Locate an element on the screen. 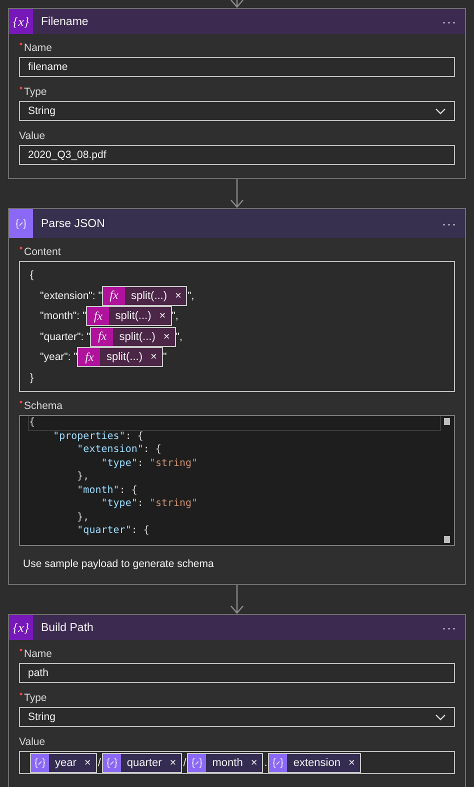 The height and width of the screenshot is (787, 474). code-line: "properties": { is located at coordinates (98, 436).